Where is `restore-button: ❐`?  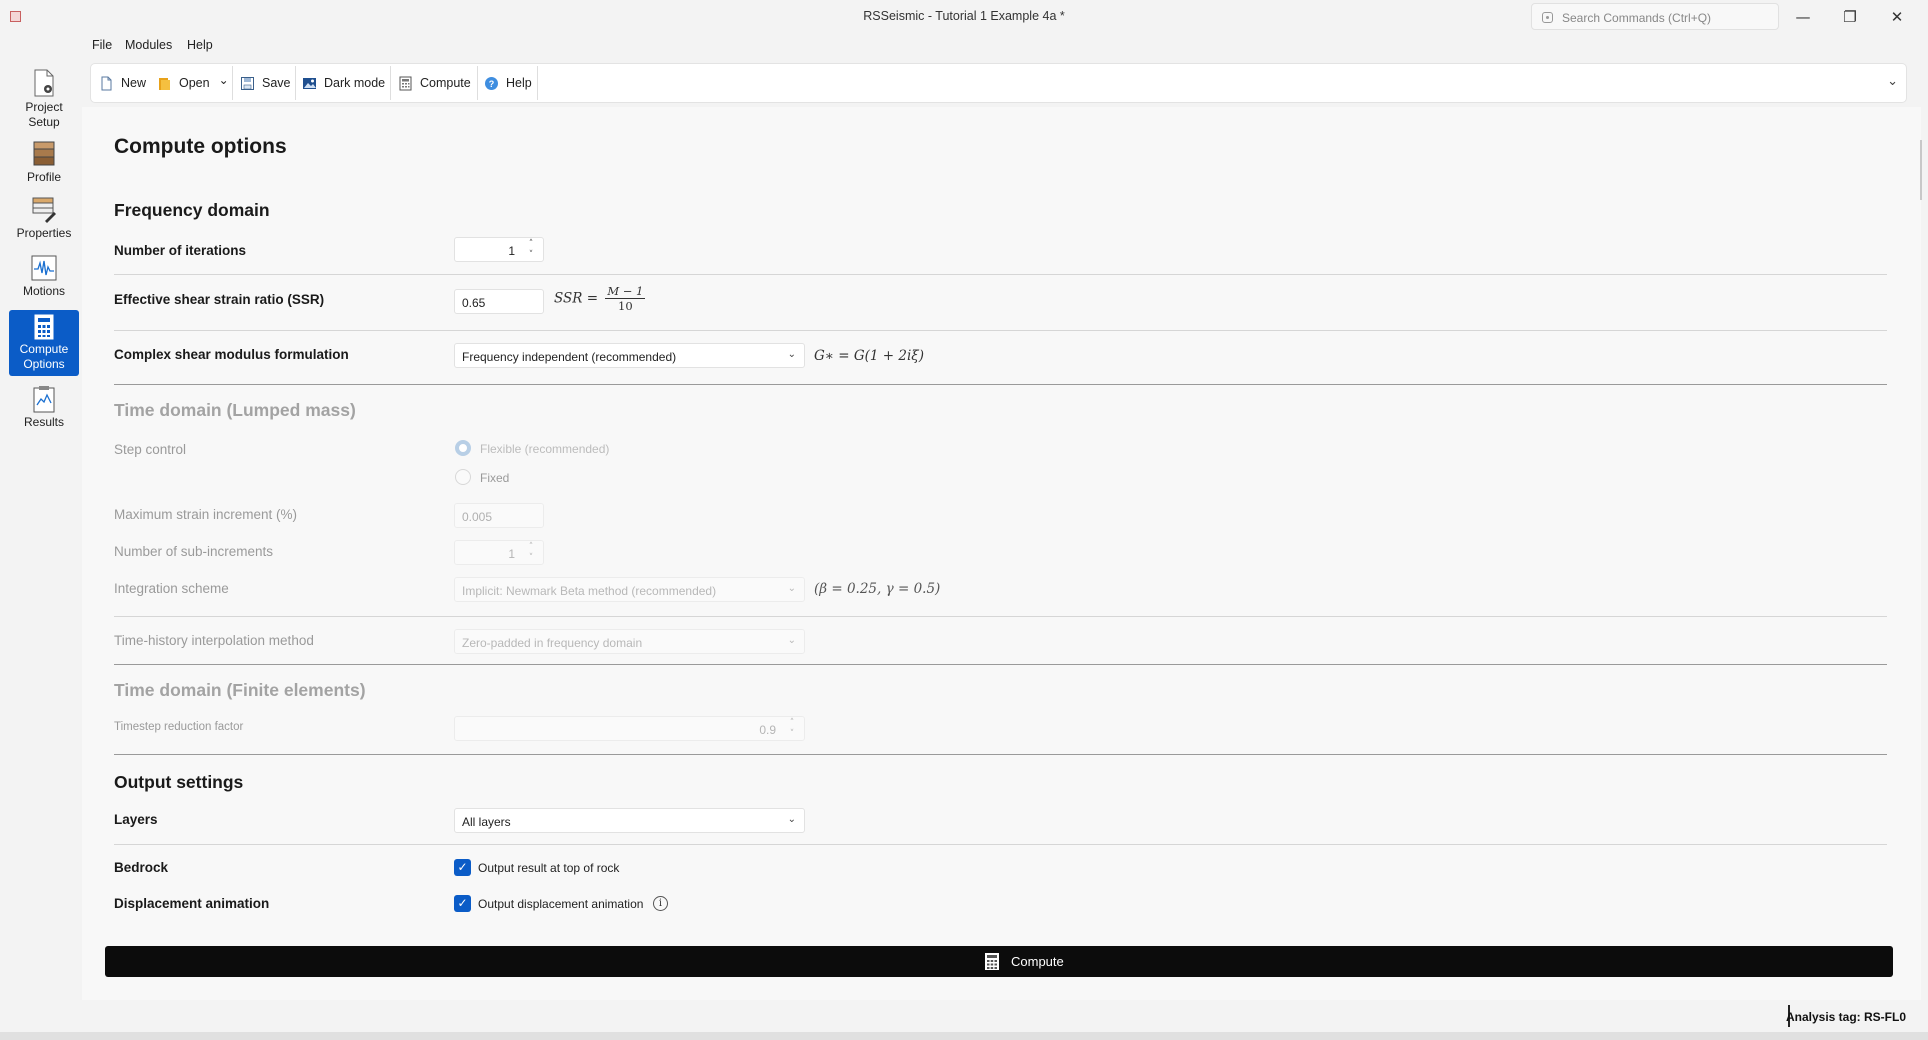
restore-button: ❐ is located at coordinates (1850, 17).